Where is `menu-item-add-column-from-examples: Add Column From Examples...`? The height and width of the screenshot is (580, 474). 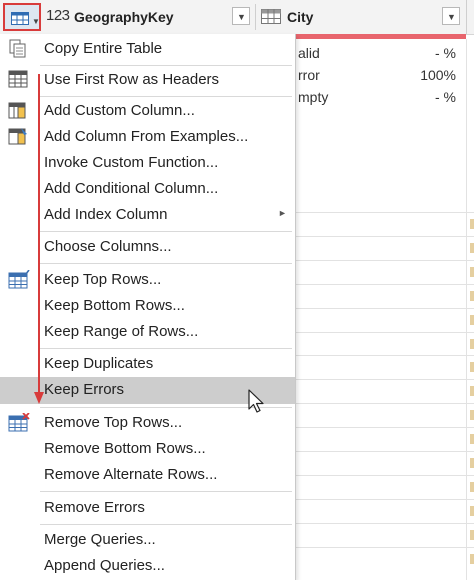 menu-item-add-column-from-examples: Add Column From Examples... is located at coordinates (147, 137).